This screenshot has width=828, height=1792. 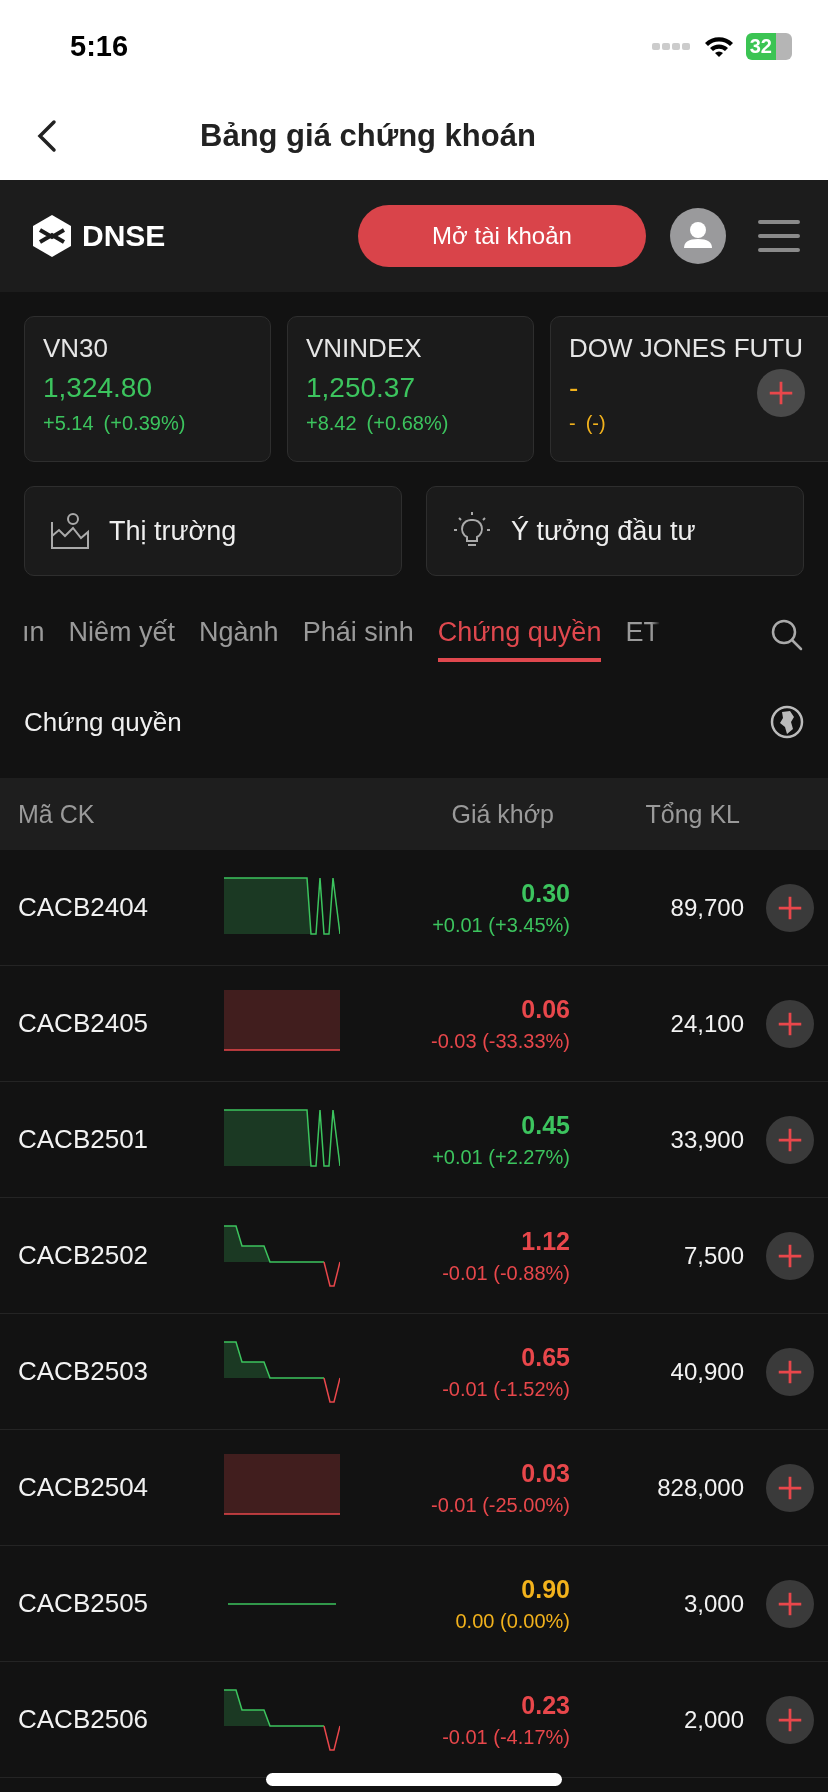 What do you see at coordinates (706, 1139) in the screenshot?
I see `total-volume: 33,900` at bounding box center [706, 1139].